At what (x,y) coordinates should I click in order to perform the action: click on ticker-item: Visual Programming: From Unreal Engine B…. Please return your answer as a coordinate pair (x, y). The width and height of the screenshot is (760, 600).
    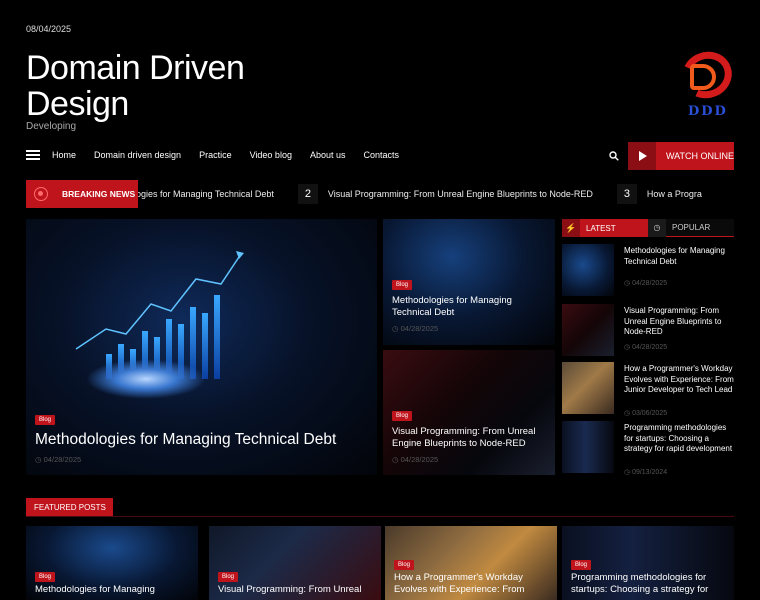
    Looking at the image, I should click on (460, 194).